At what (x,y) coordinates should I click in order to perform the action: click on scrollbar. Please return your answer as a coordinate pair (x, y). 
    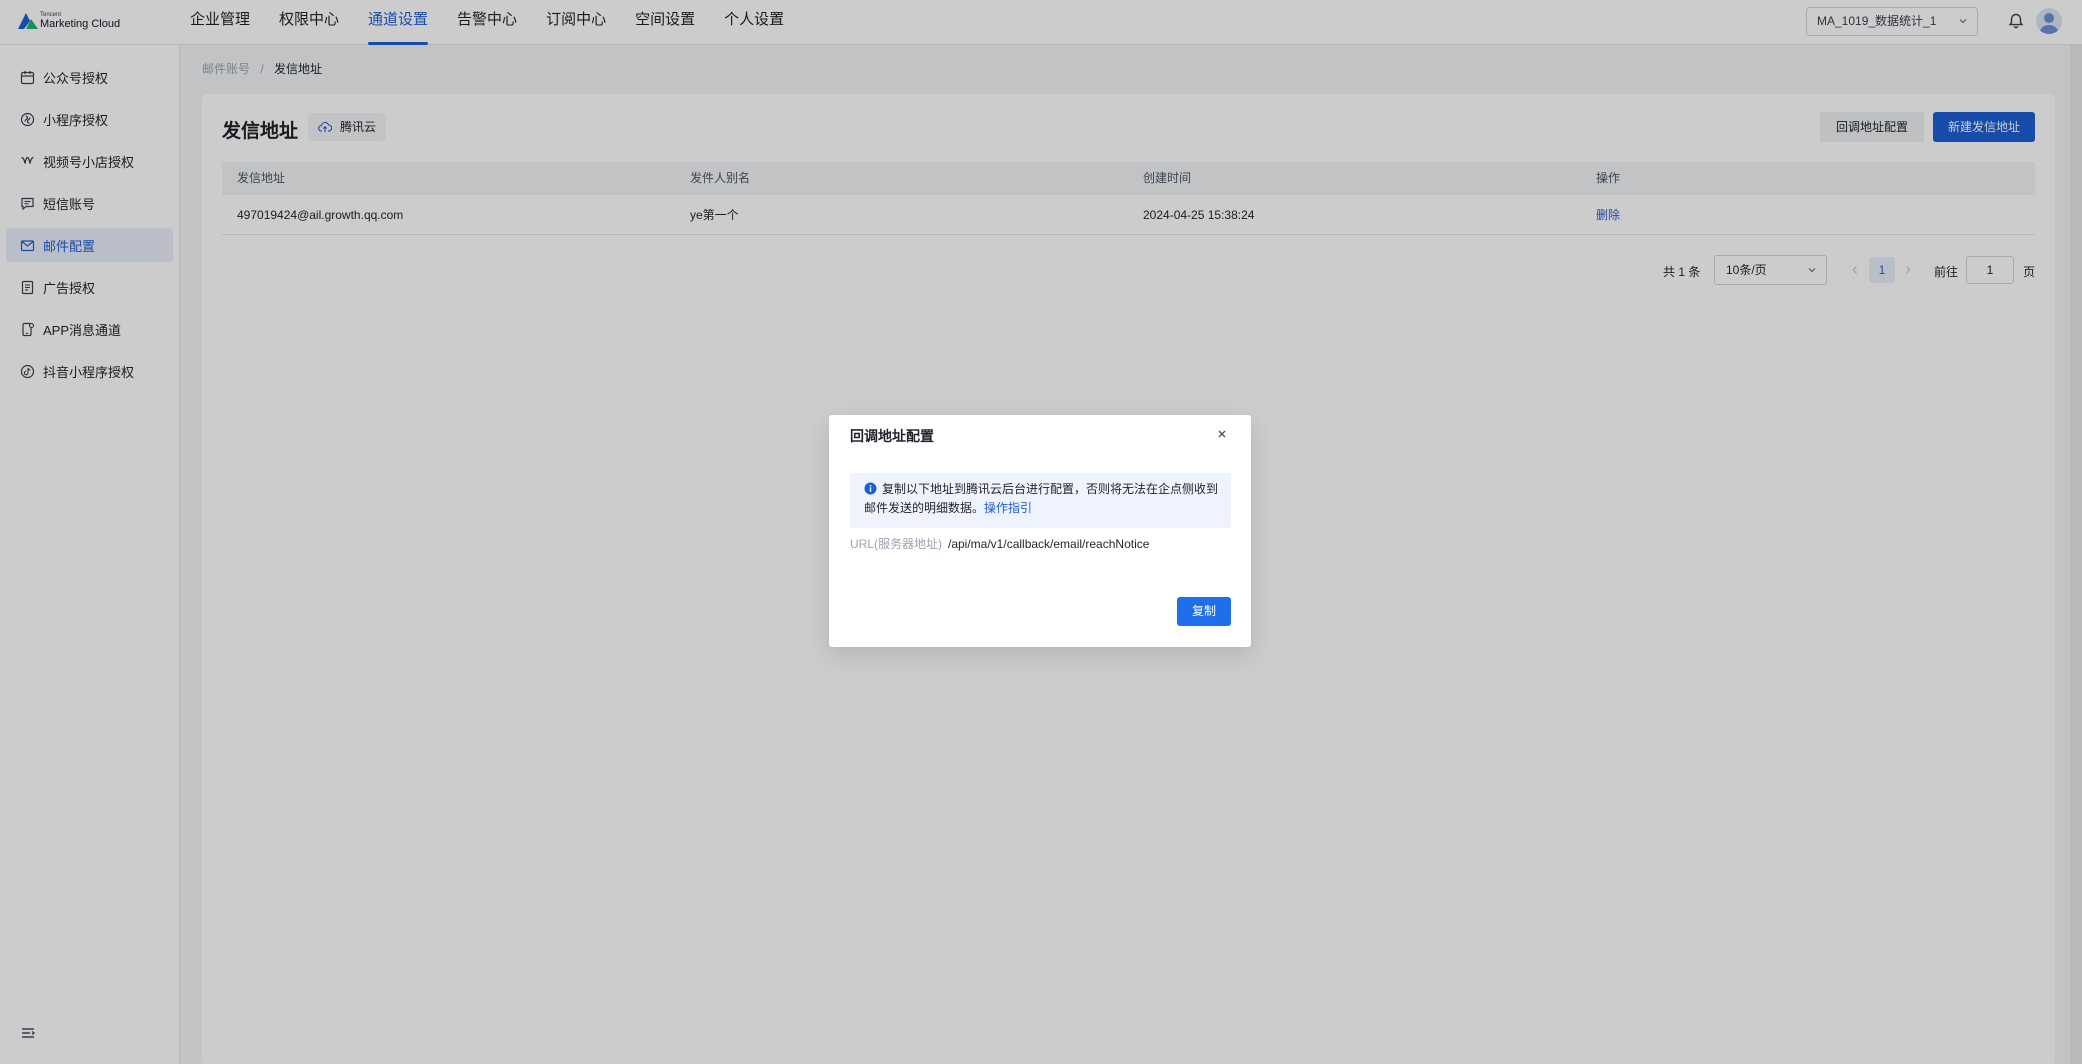
    Looking at the image, I should click on (2076, 554).